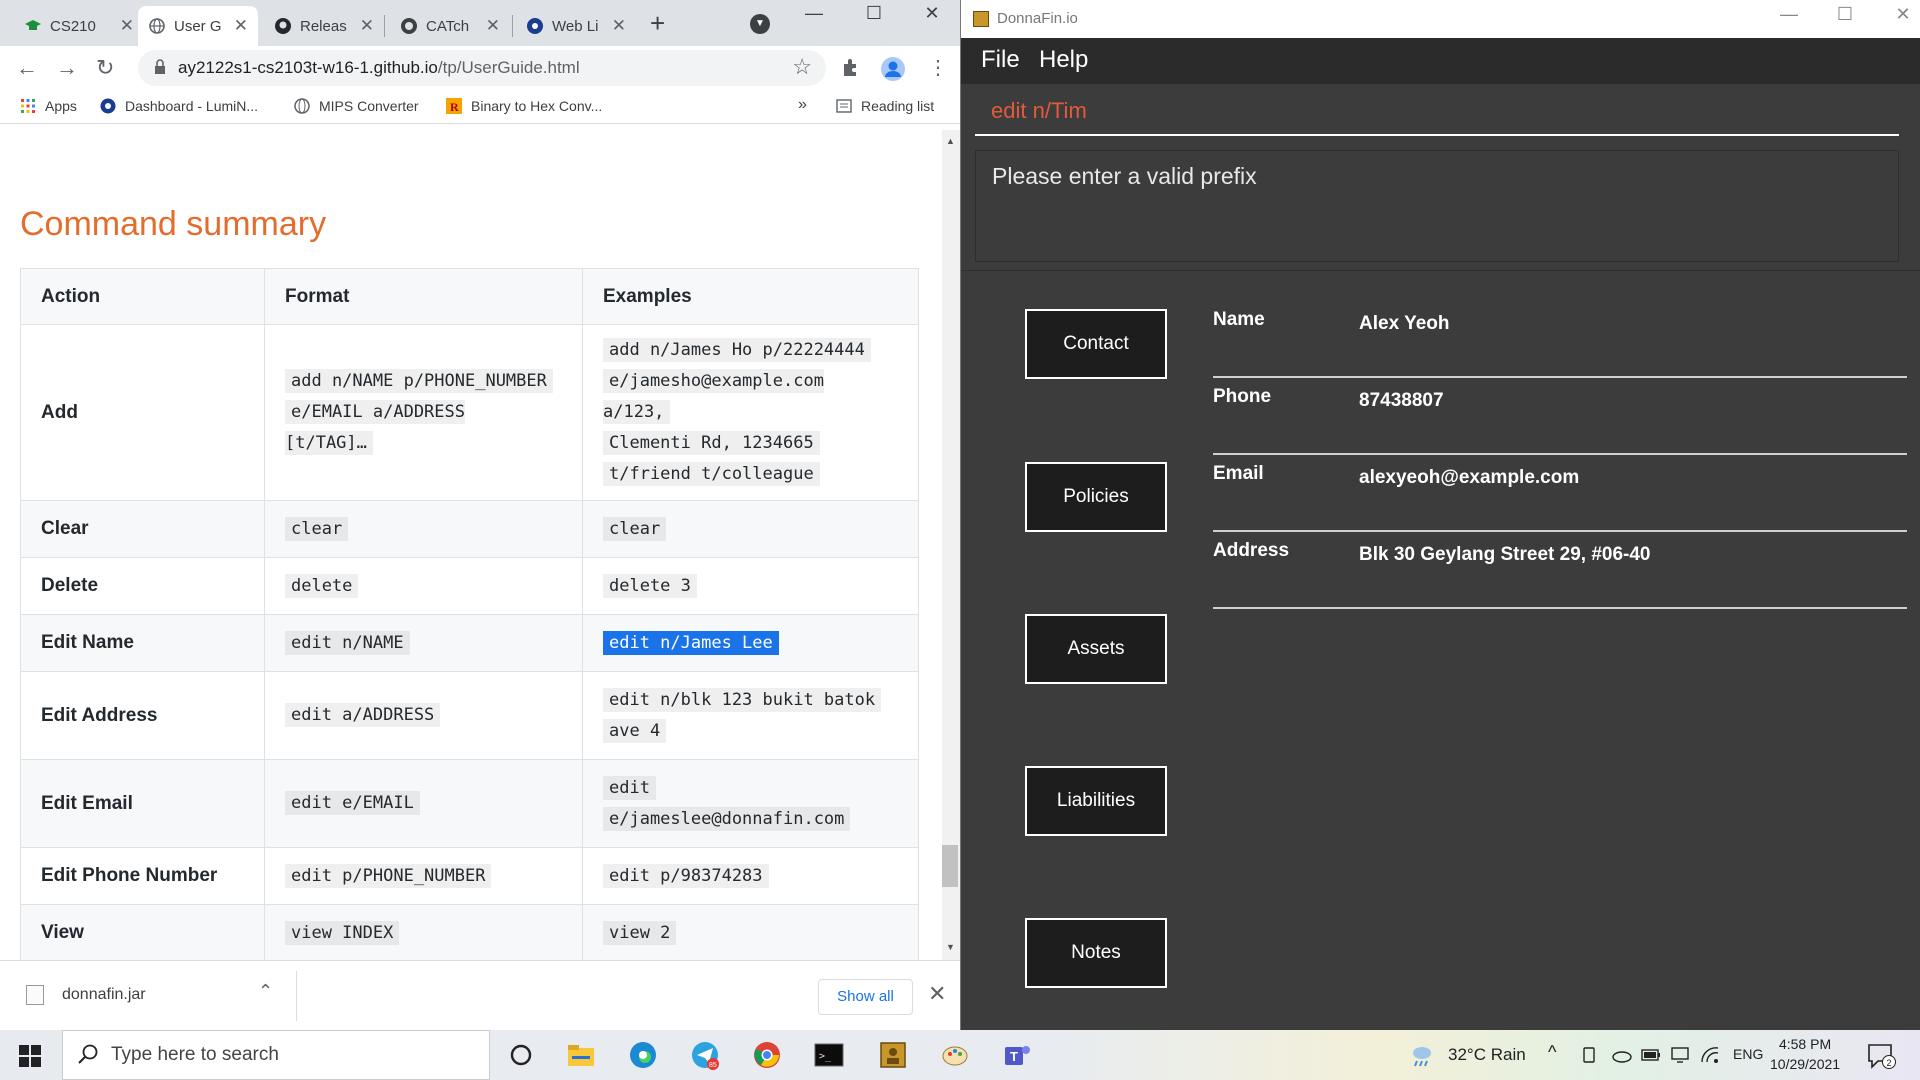  Describe the element at coordinates (450, 26) in the screenshot. I see `tab-catcher: CATch ✕` at that location.